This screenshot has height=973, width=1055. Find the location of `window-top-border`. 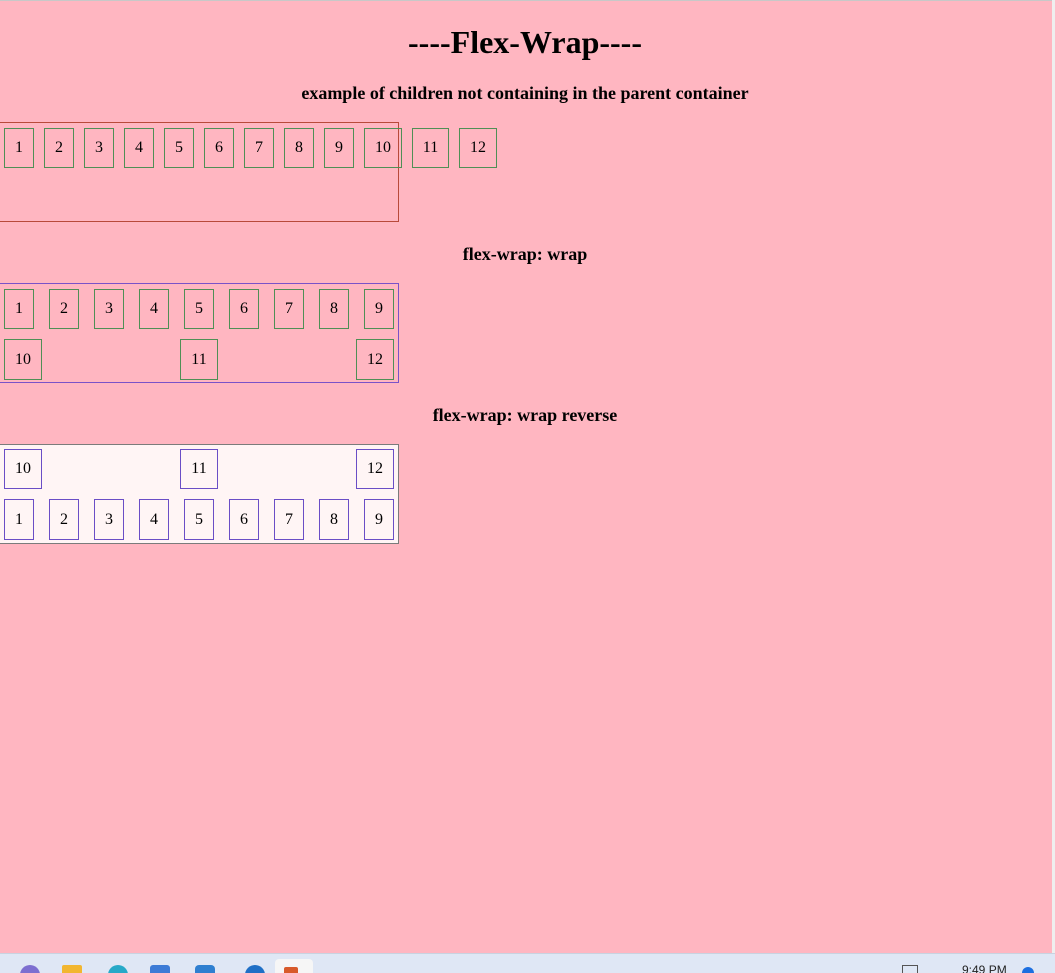

window-top-border is located at coordinates (527, 0).